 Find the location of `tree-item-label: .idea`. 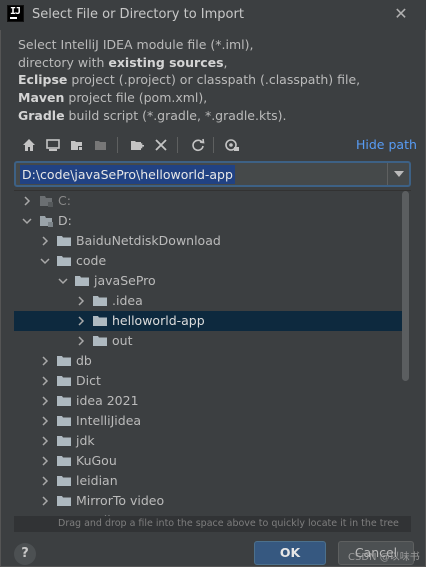

tree-item-label: .idea is located at coordinates (127, 300).